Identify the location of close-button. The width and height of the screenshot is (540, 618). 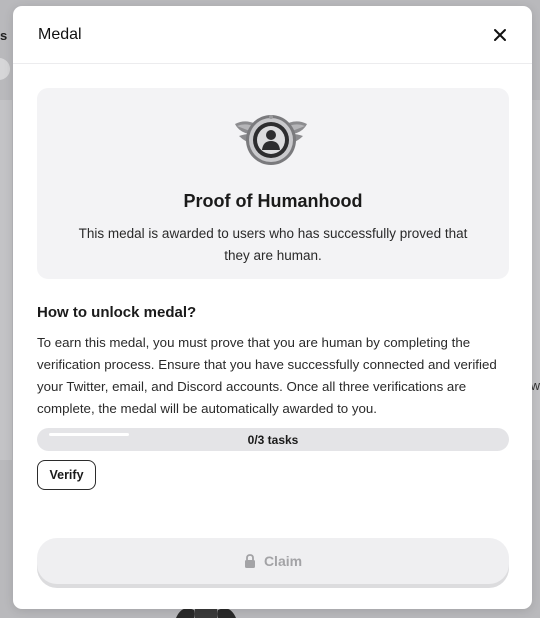
(500, 35).